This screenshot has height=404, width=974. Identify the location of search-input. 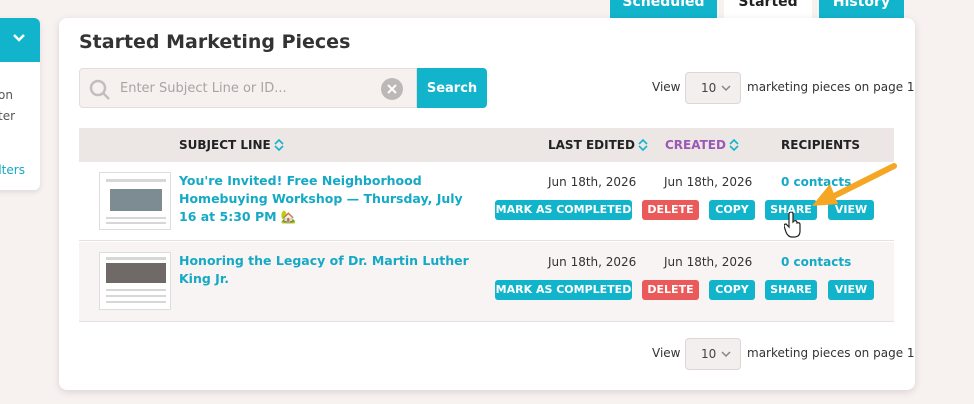
(245, 88).